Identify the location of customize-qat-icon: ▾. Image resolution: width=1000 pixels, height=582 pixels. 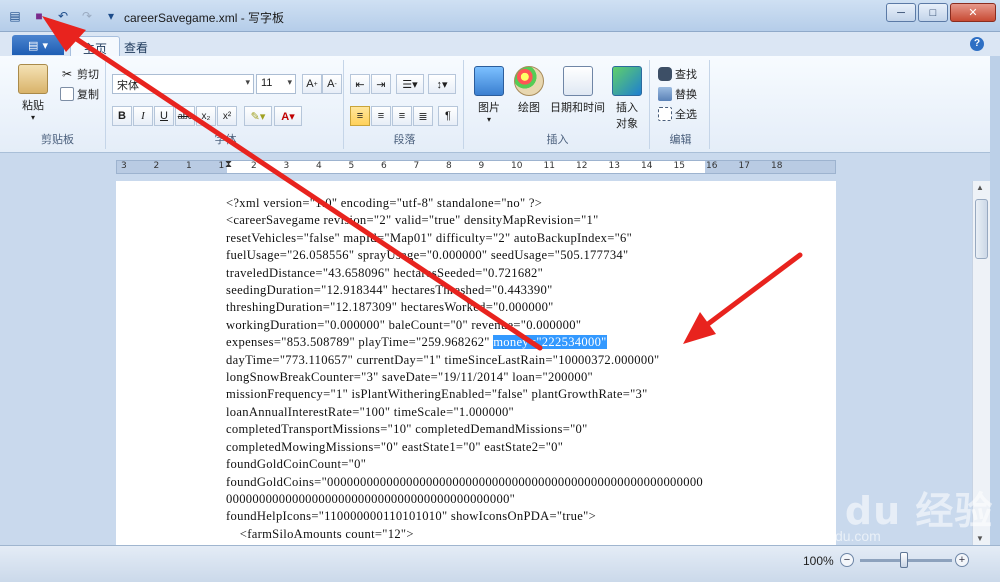
(111, 16).